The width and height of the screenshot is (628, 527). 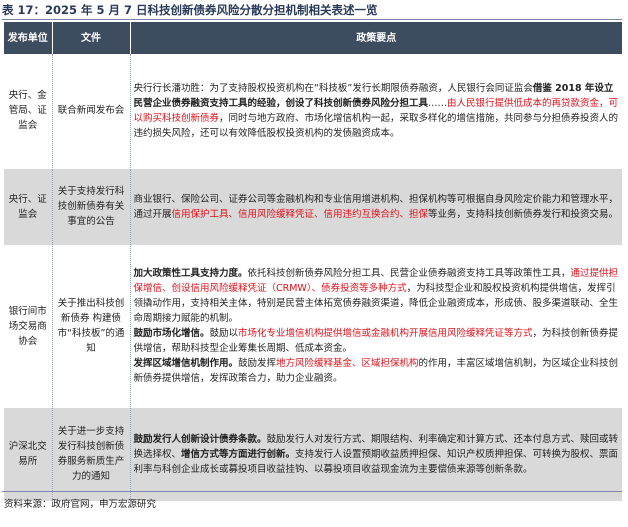 I want to click on points-text: 鼓励以, so click(x=224, y=333).